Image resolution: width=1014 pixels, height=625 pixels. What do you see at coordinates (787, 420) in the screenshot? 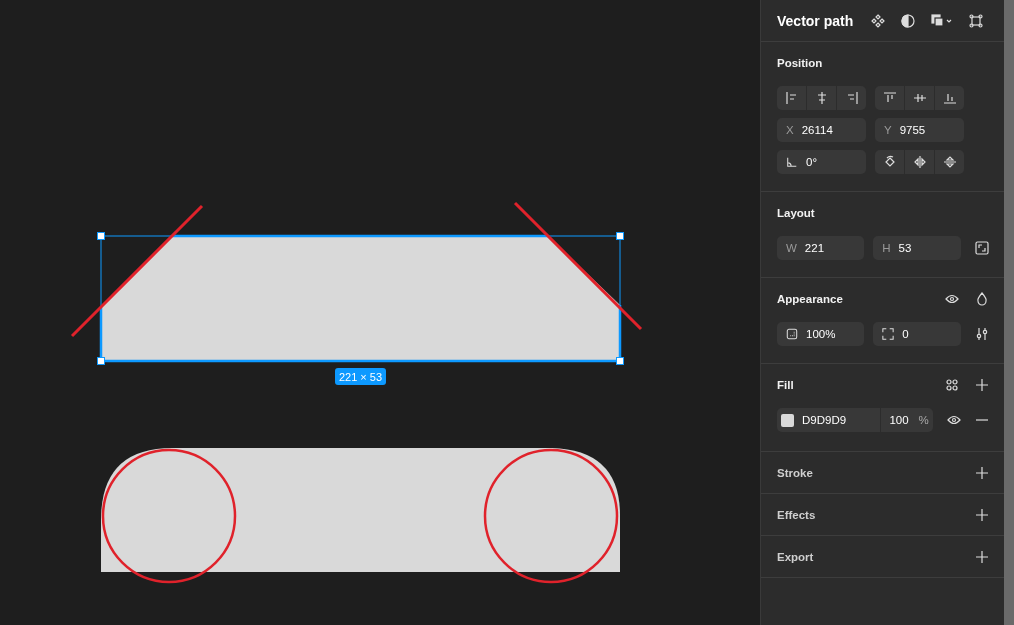
I see `color-swatch` at bounding box center [787, 420].